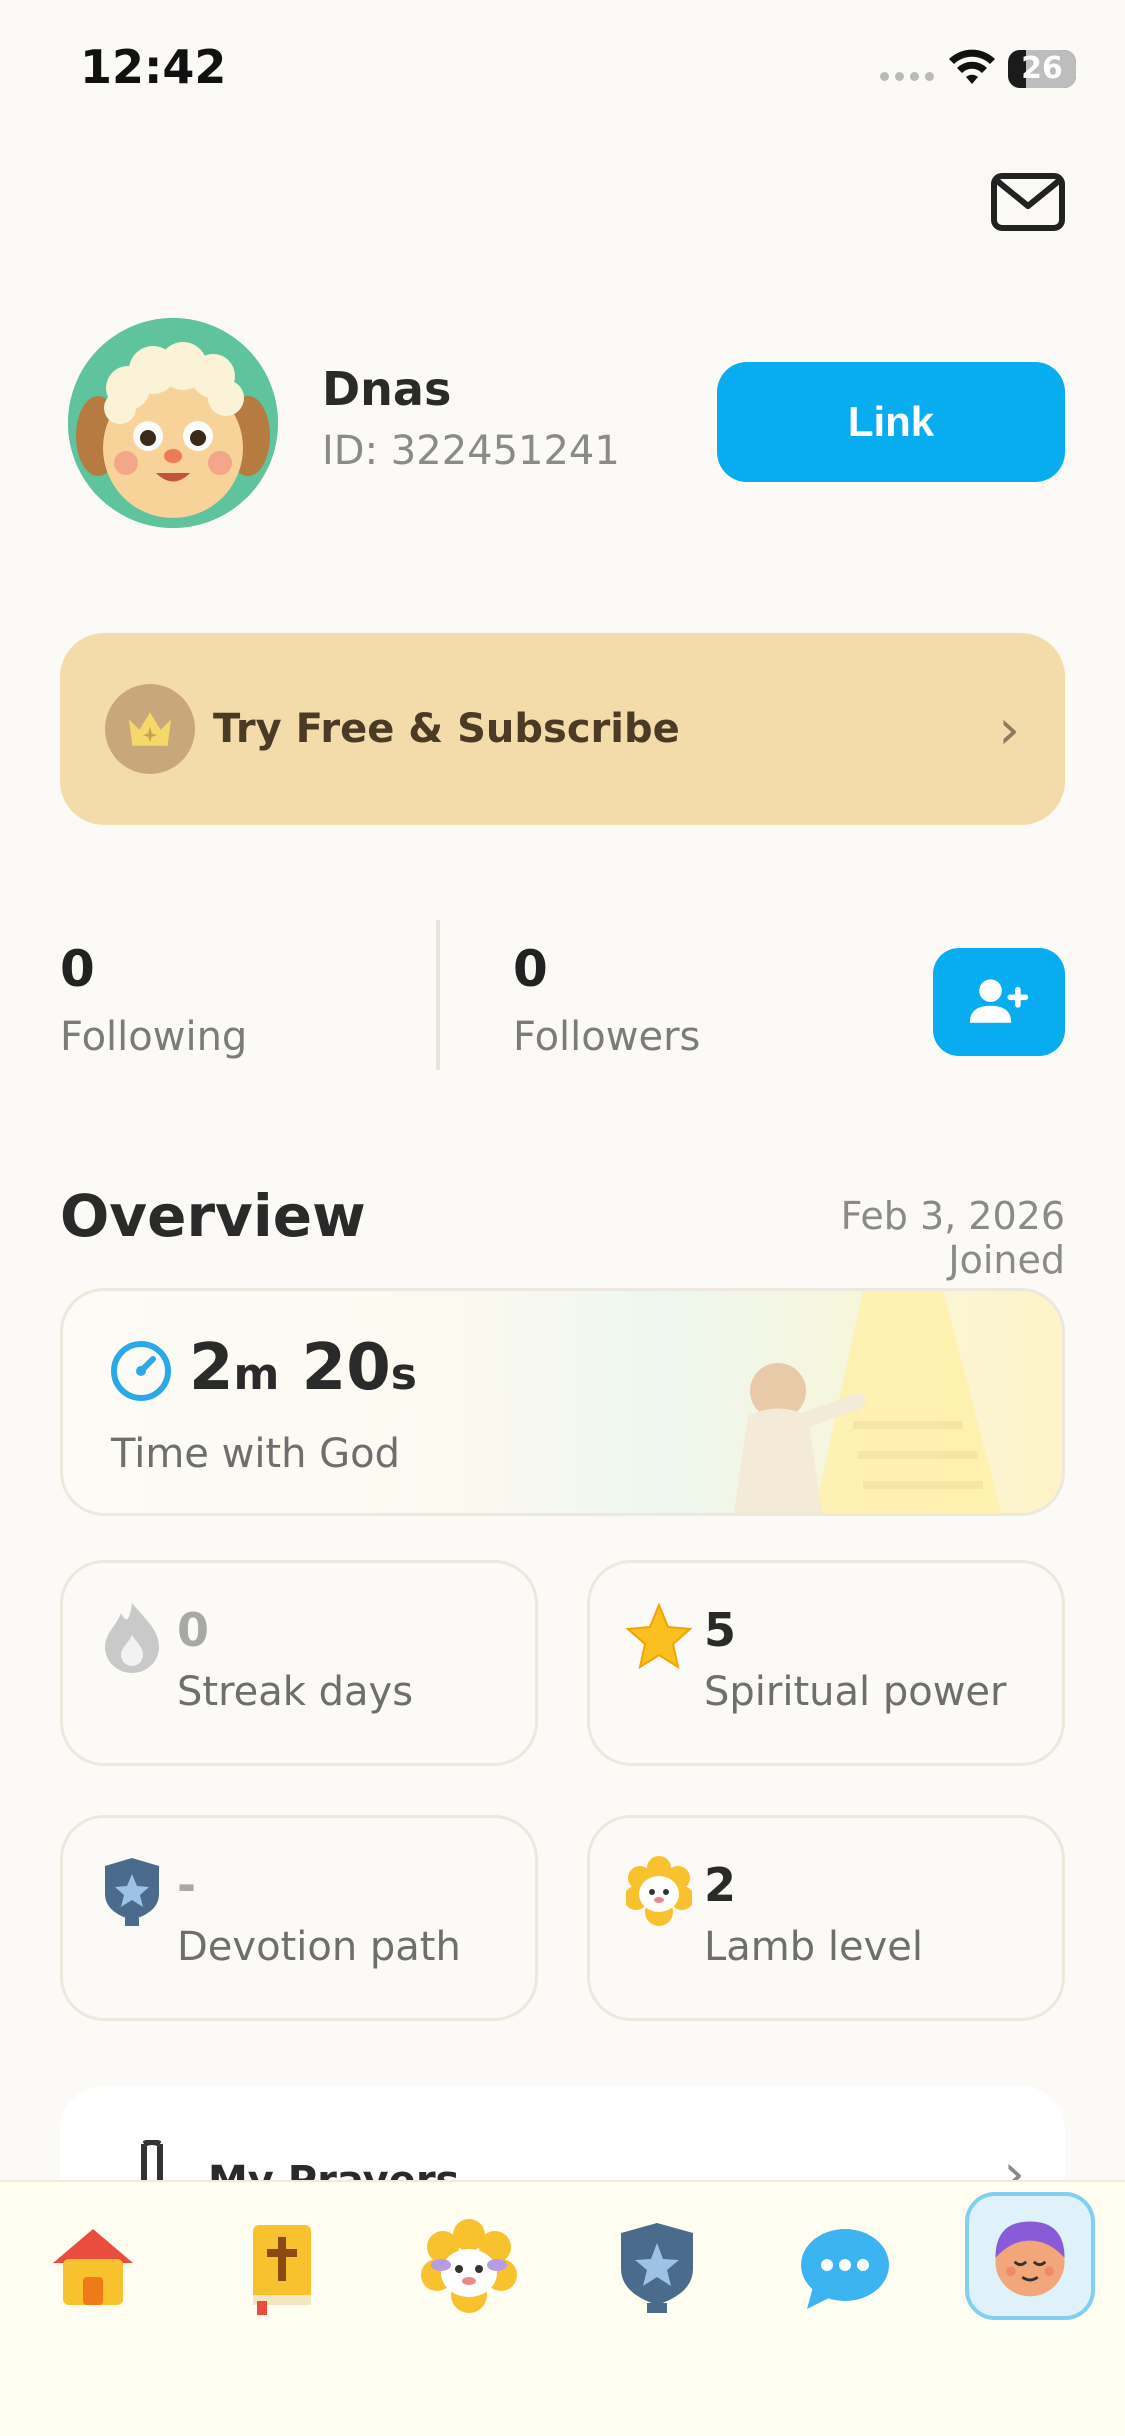 Image resolution: width=1125 pixels, height=2436 pixels. What do you see at coordinates (153, 1037) in the screenshot?
I see `following-label: Following` at bounding box center [153, 1037].